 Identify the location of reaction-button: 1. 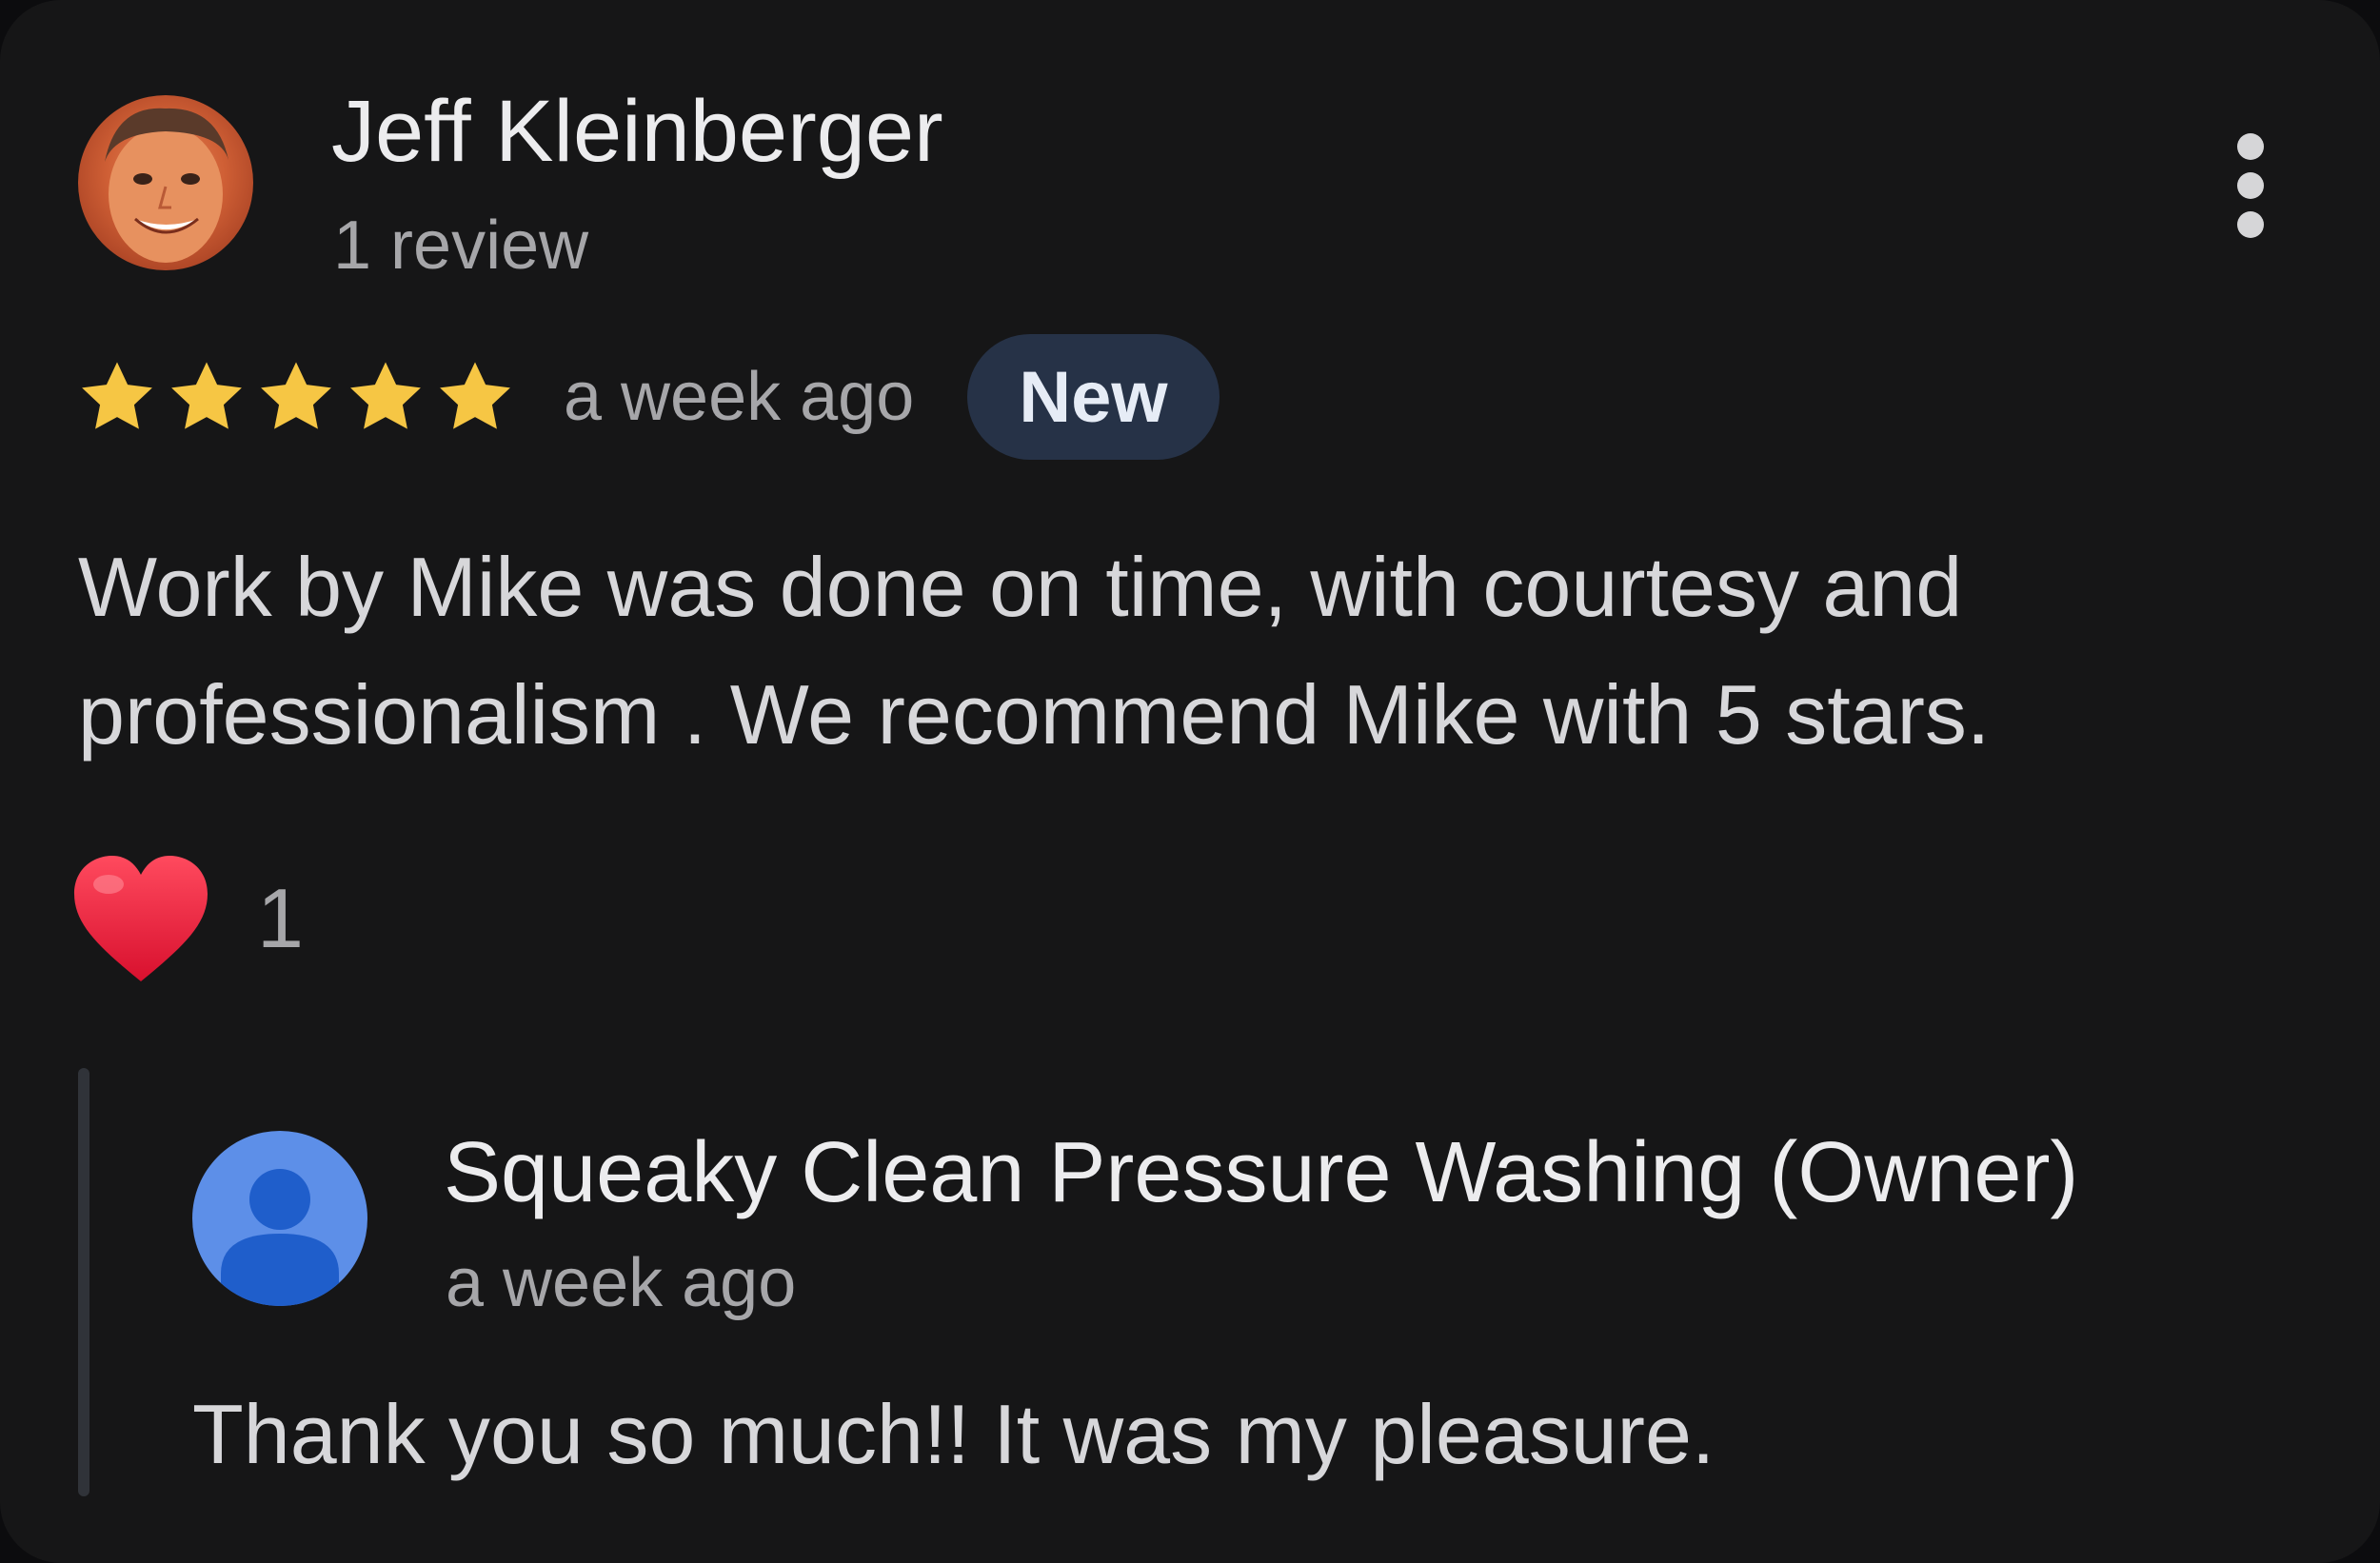
(187, 919).